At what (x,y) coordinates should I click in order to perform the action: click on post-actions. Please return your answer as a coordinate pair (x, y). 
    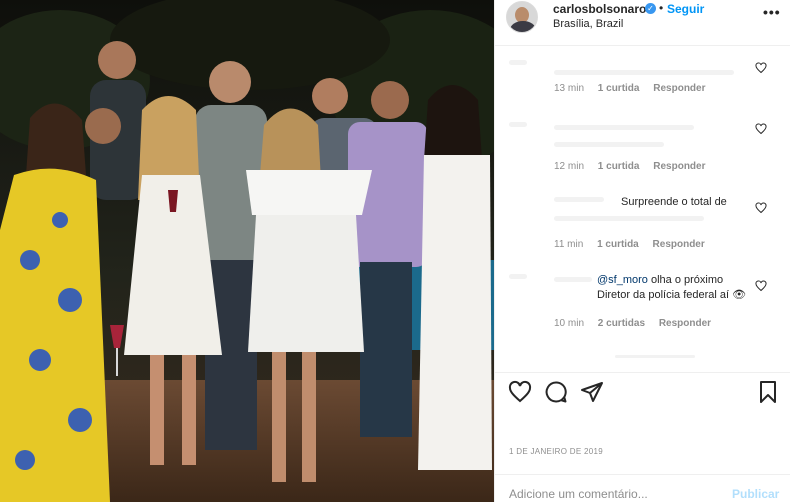
    Looking at the image, I should click on (642, 392).